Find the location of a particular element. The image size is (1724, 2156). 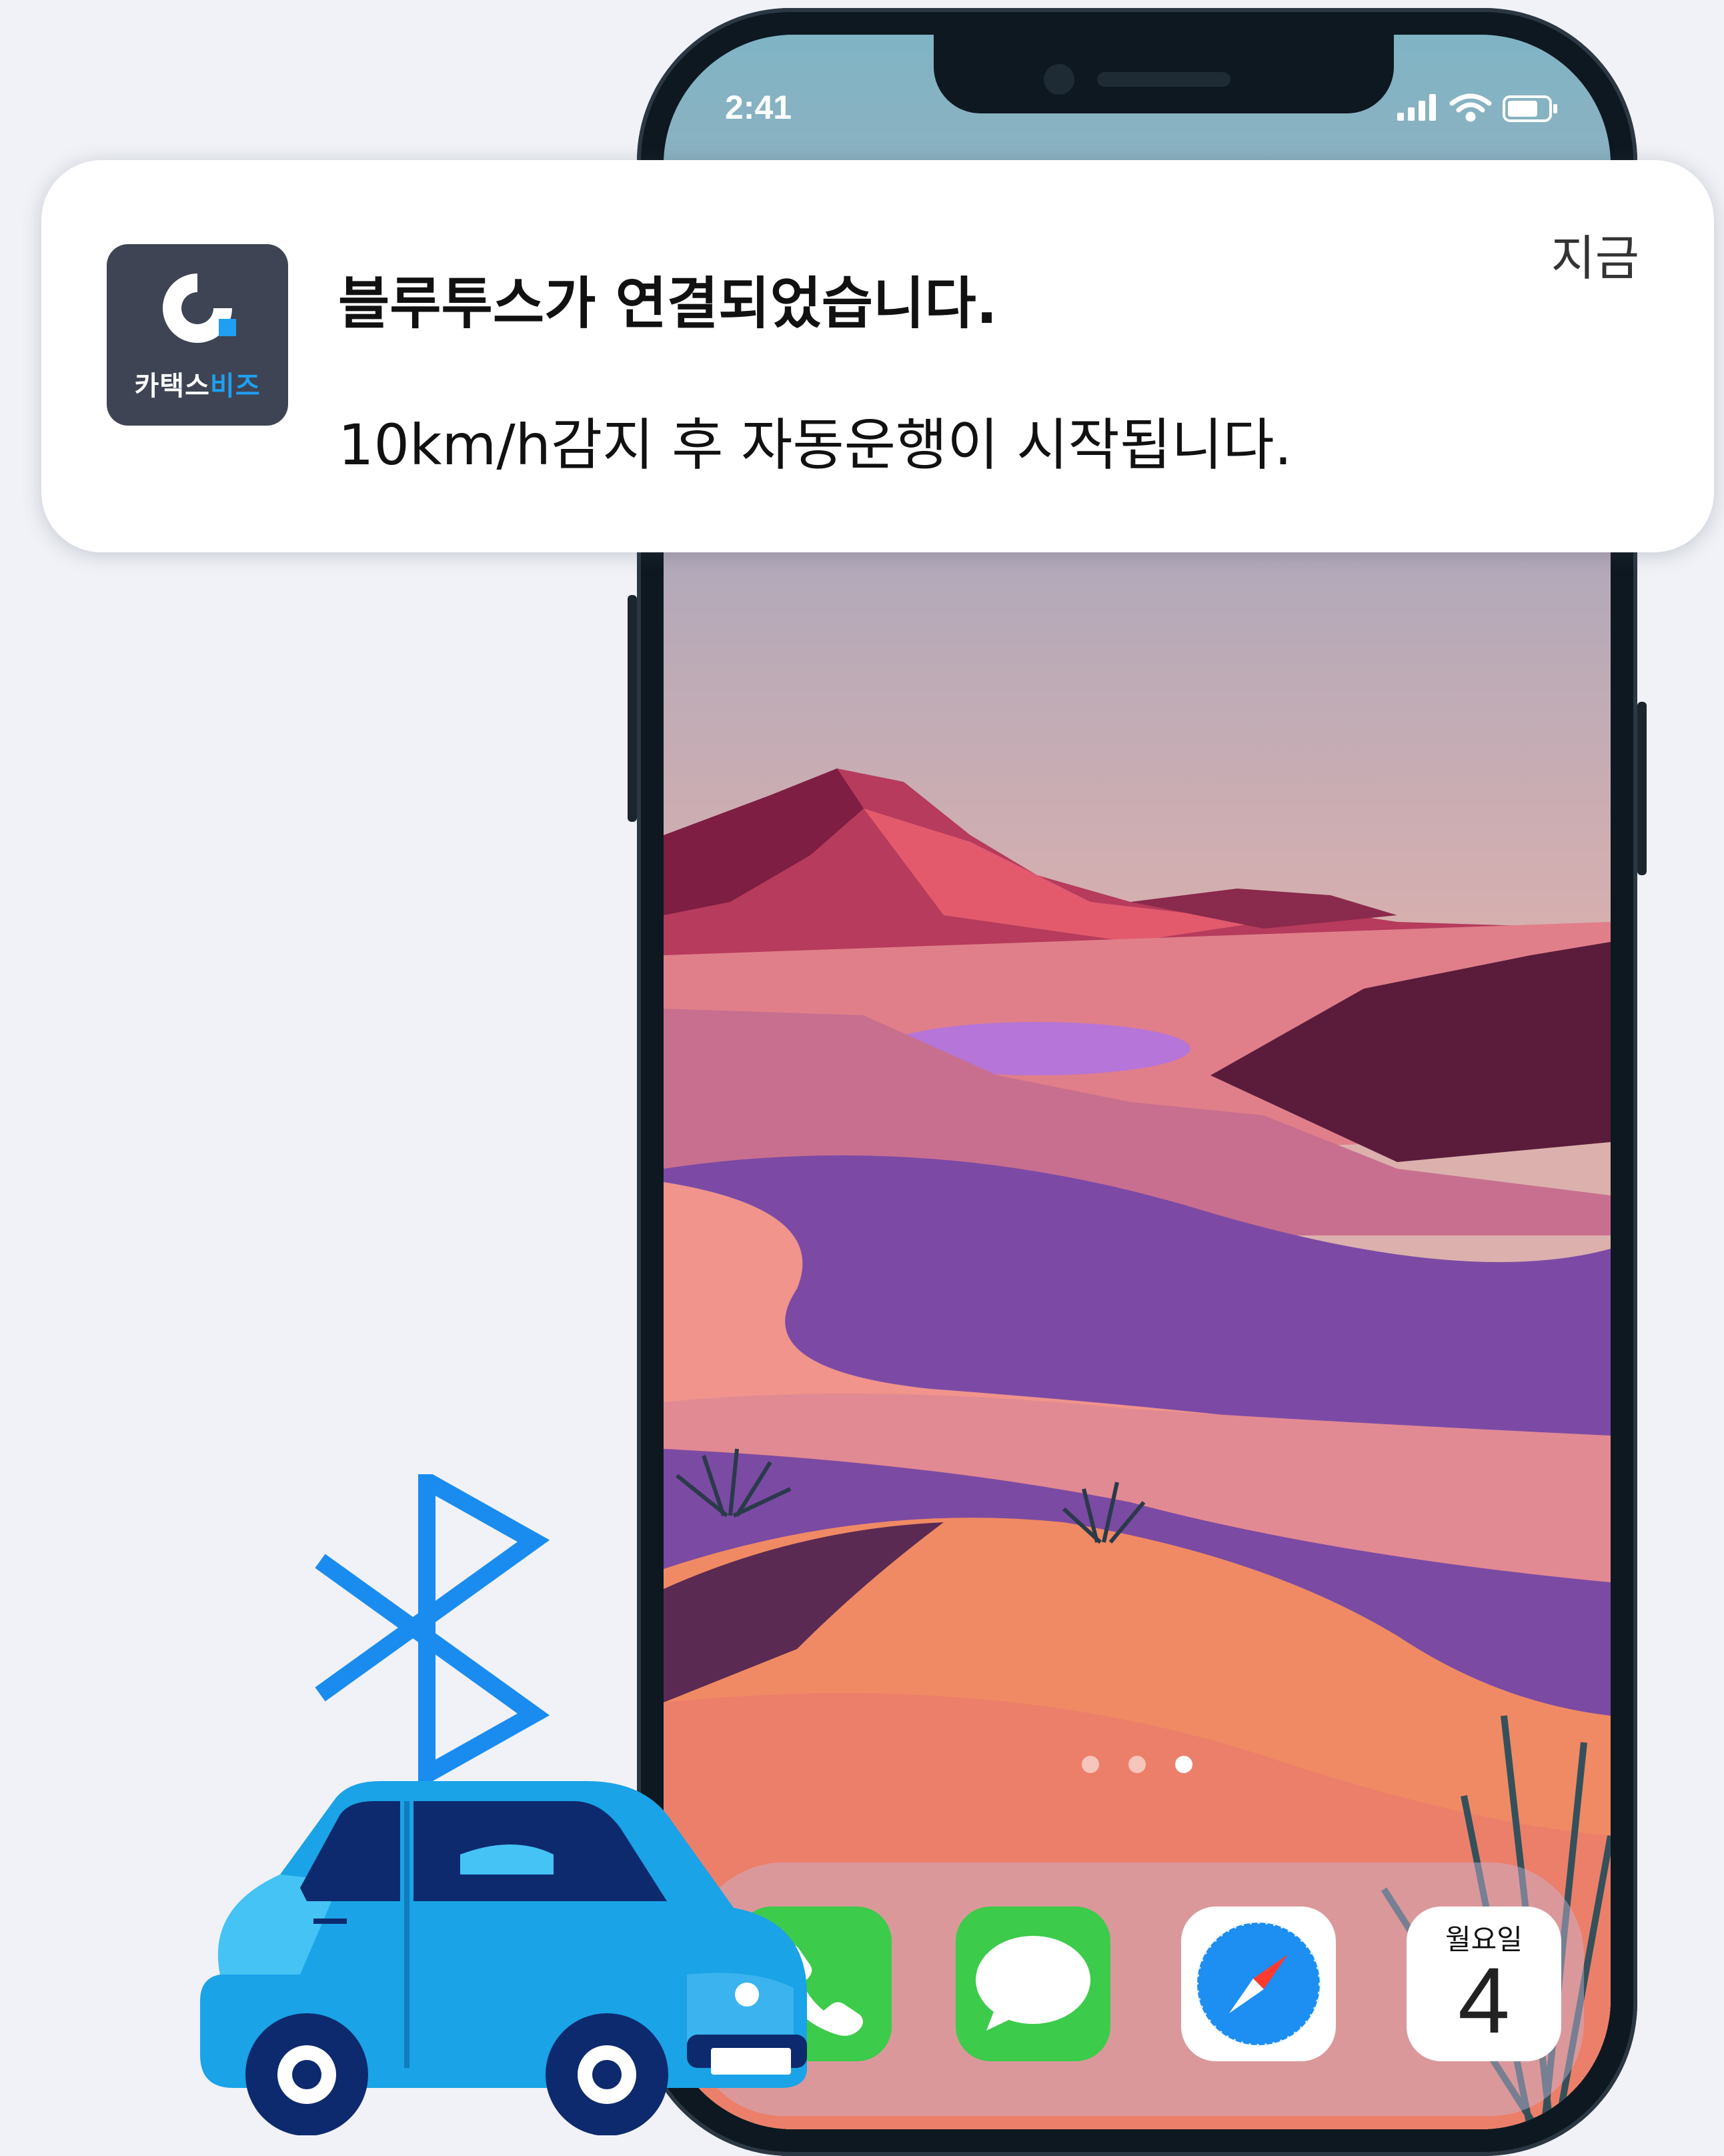

cartax-biz-app-icon: 카택스비즈 is located at coordinates (197, 335).